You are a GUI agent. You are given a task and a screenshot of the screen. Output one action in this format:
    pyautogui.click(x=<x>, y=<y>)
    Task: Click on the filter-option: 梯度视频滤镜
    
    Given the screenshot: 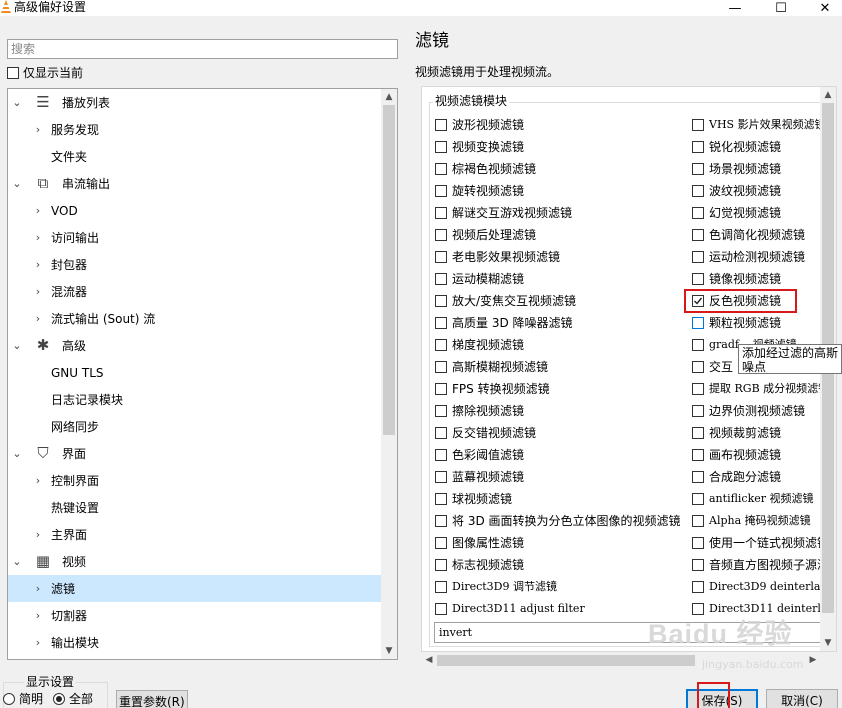 What is the action you would take?
    pyautogui.click(x=560, y=345)
    